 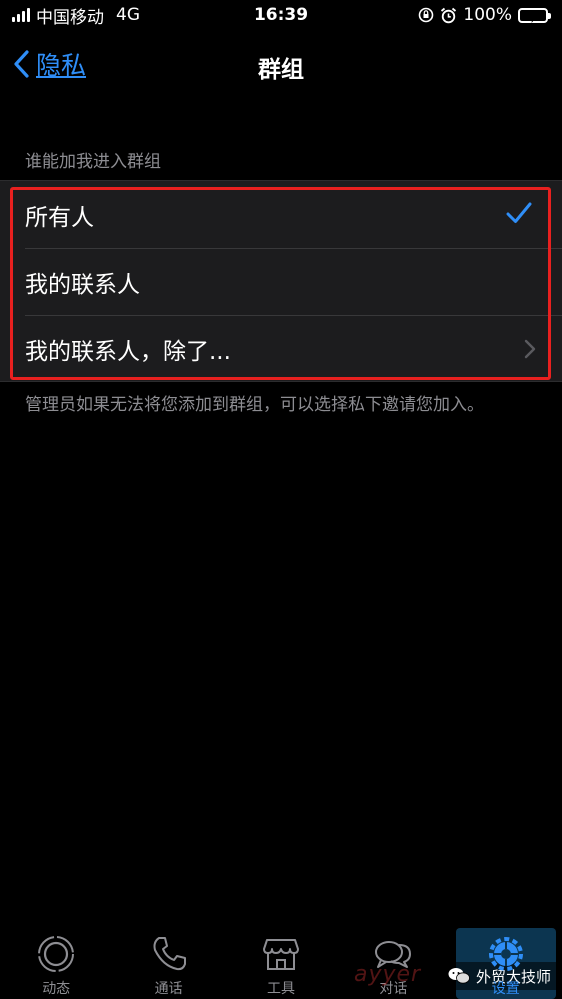 I want to click on network-label: 4G, so click(x=128, y=15).